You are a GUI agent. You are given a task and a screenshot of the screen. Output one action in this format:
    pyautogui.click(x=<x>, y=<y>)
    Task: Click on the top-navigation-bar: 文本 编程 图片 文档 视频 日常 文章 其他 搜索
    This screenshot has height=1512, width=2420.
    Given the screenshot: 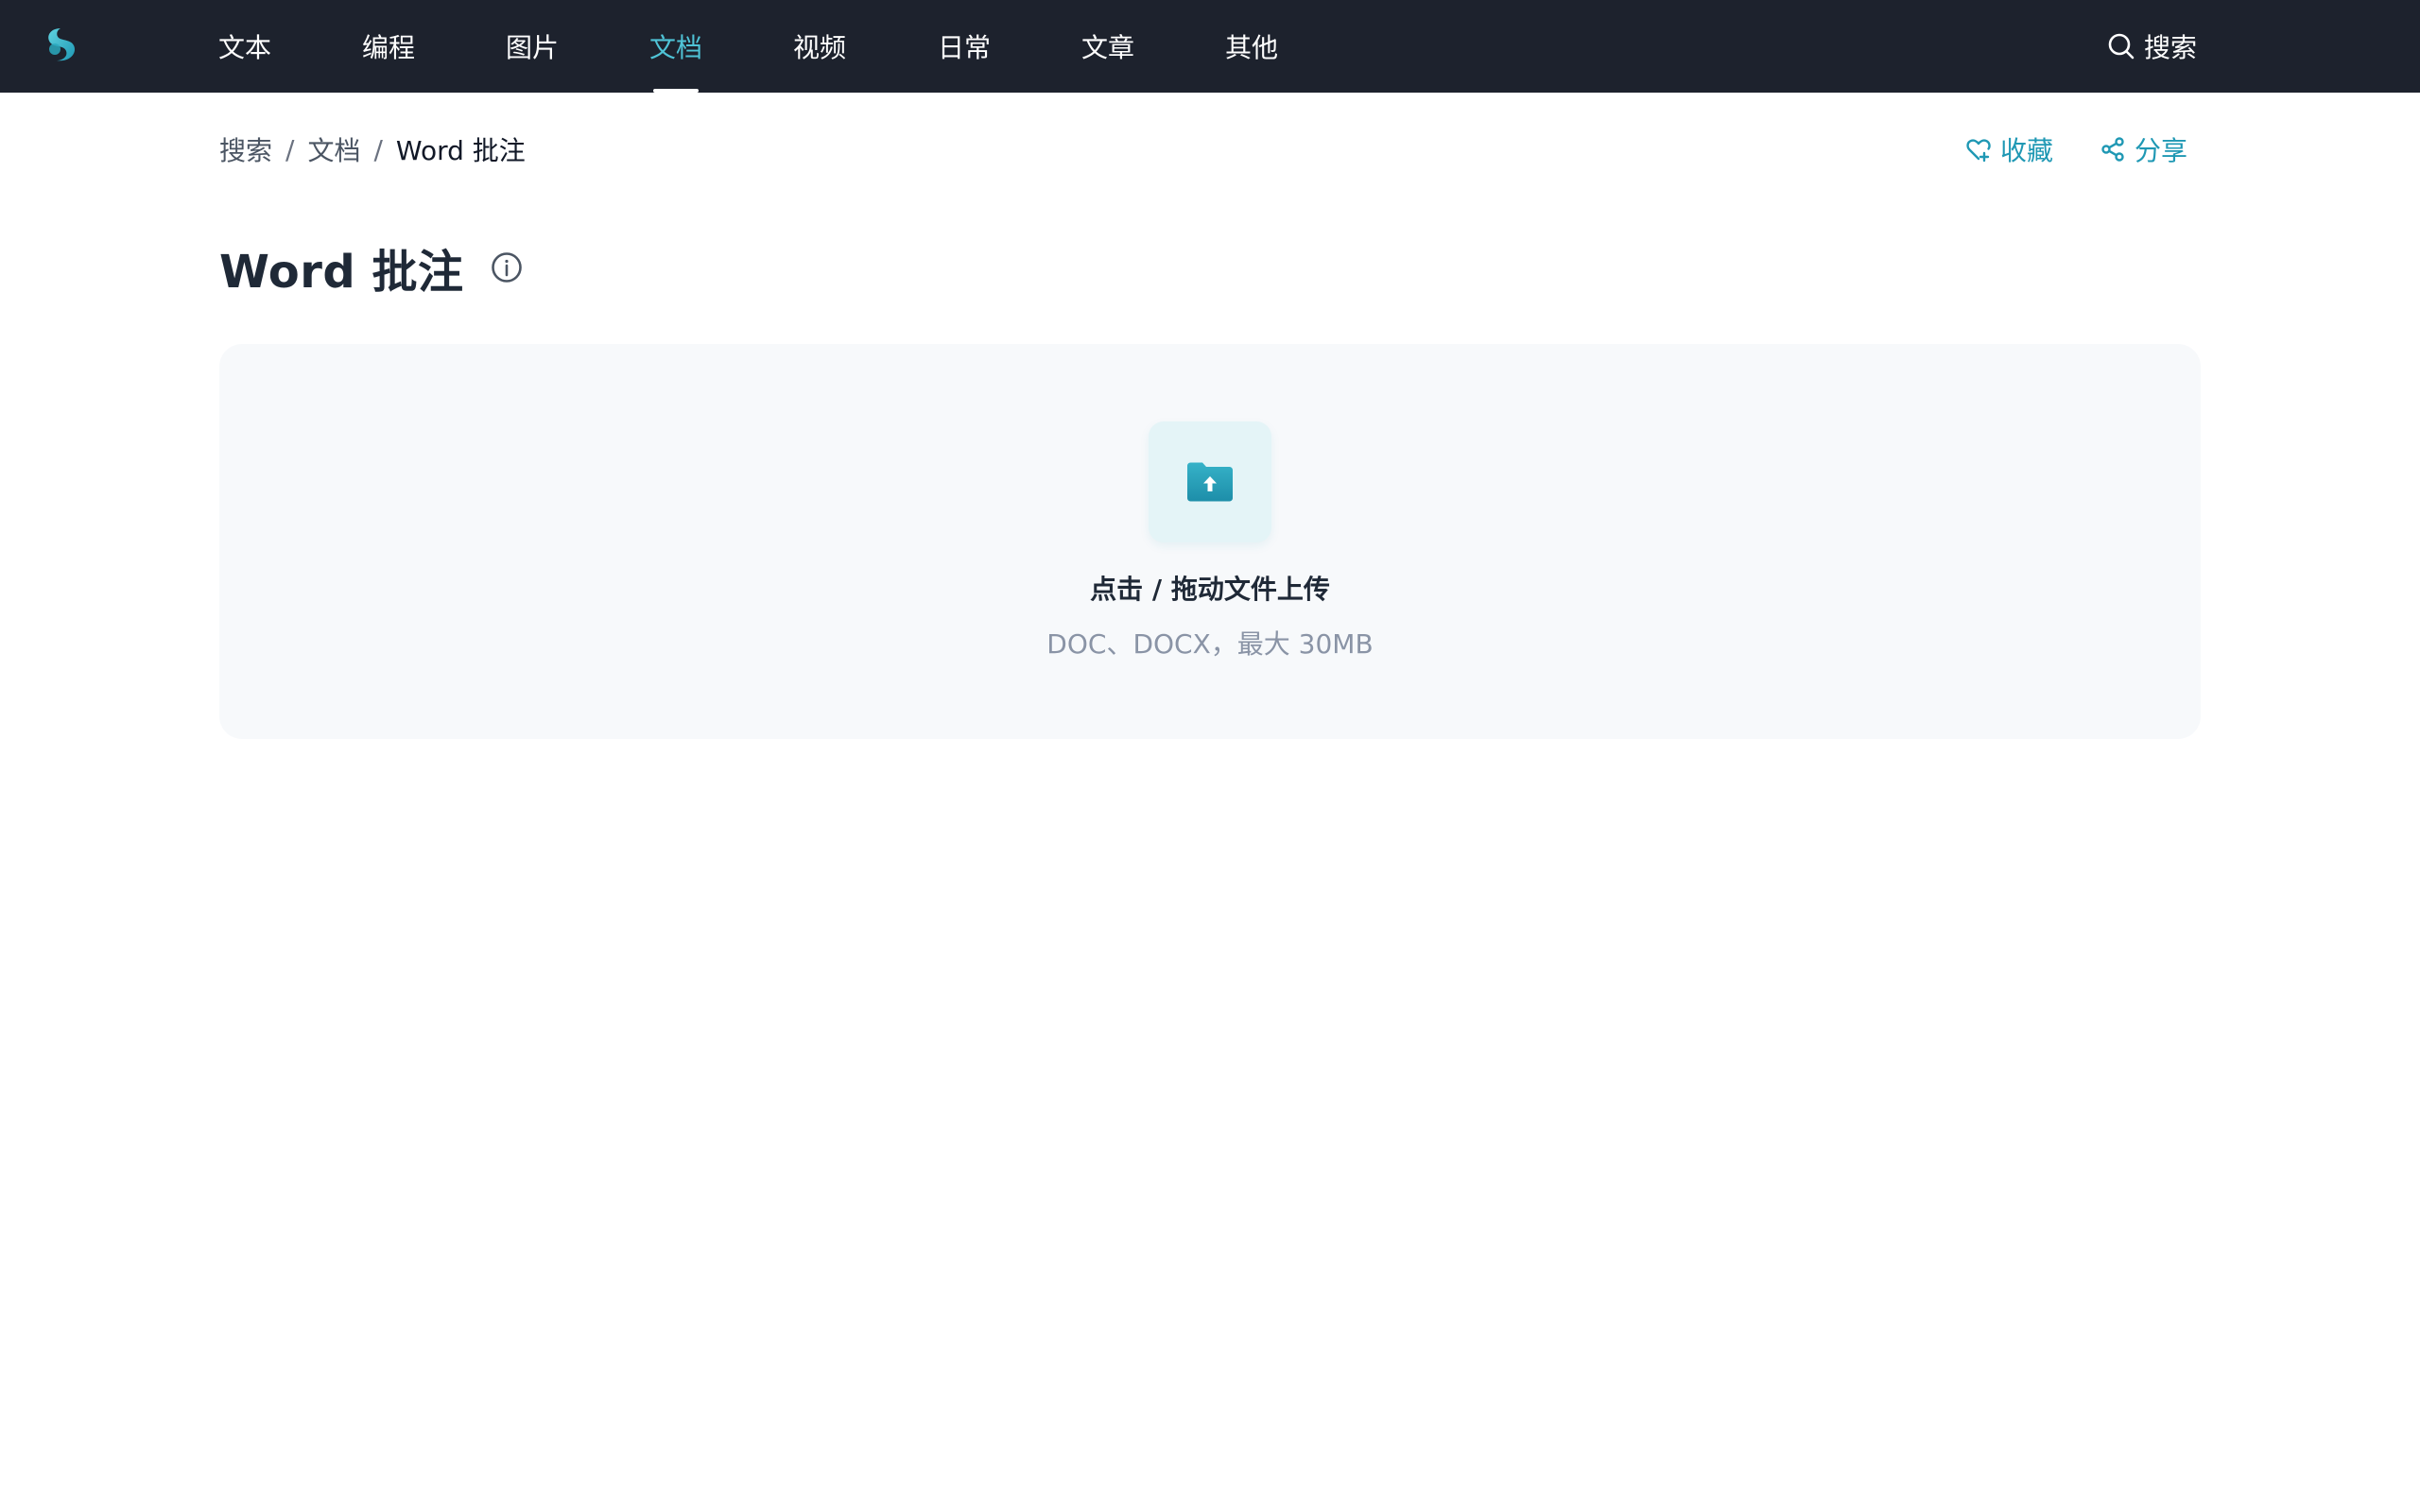 What is the action you would take?
    pyautogui.click(x=1210, y=46)
    